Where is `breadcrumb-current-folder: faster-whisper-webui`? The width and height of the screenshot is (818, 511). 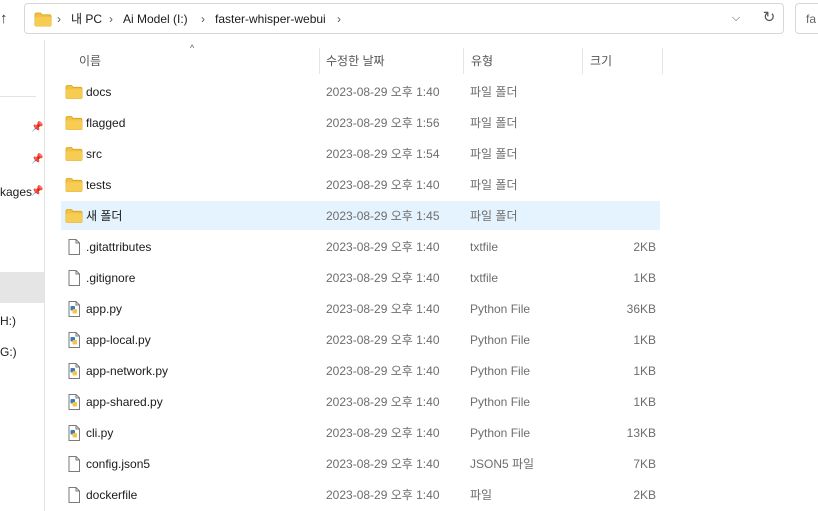 breadcrumb-current-folder: faster-whisper-webui is located at coordinates (270, 19).